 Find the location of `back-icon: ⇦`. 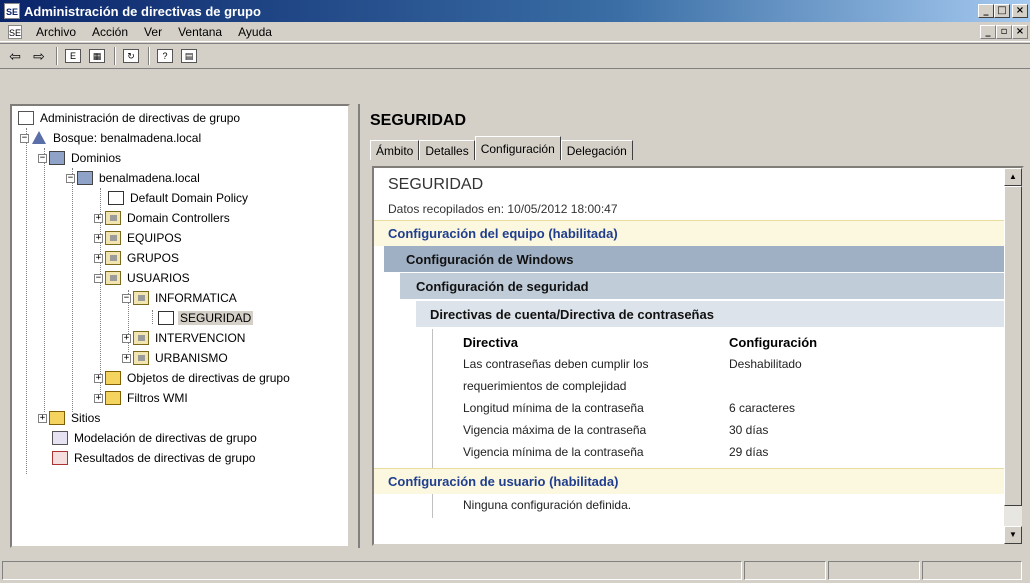

back-icon: ⇦ is located at coordinates (15, 55).